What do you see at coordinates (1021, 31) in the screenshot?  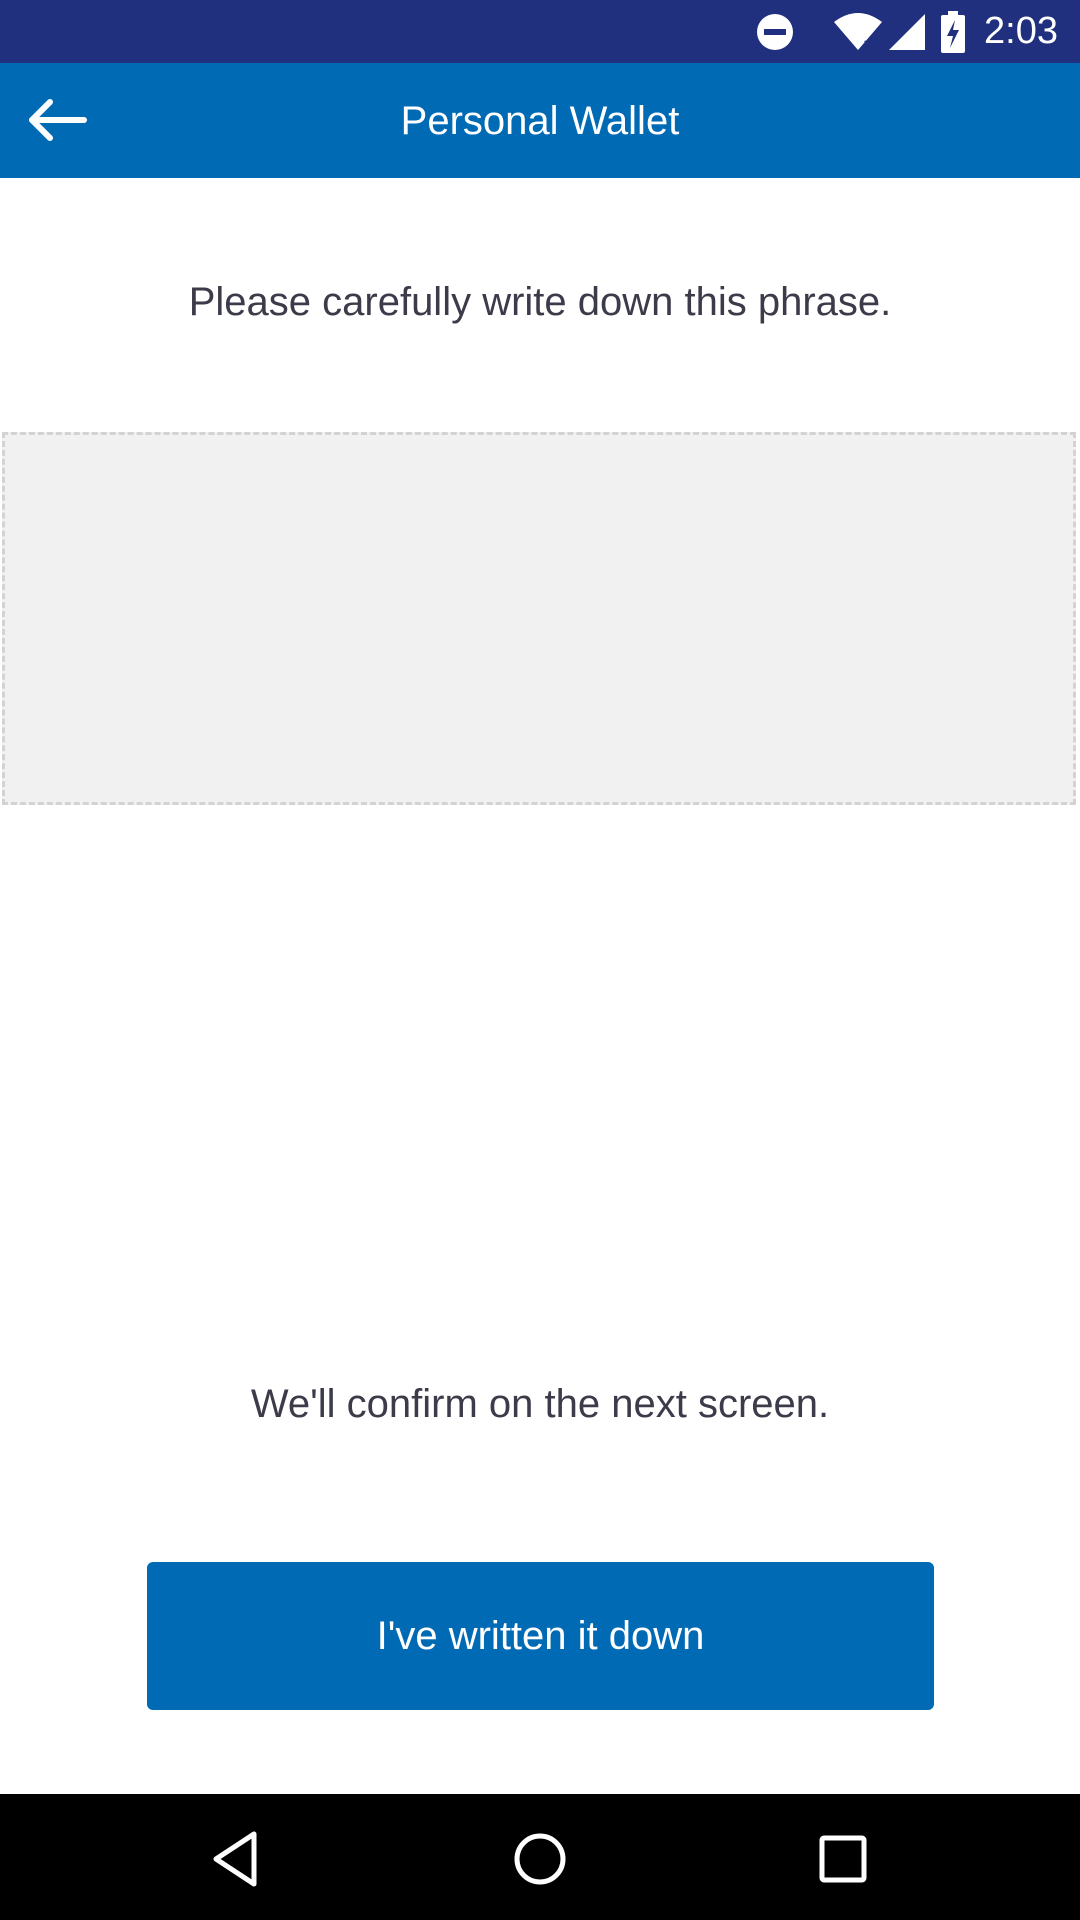 I see `status-time: 2:03` at bounding box center [1021, 31].